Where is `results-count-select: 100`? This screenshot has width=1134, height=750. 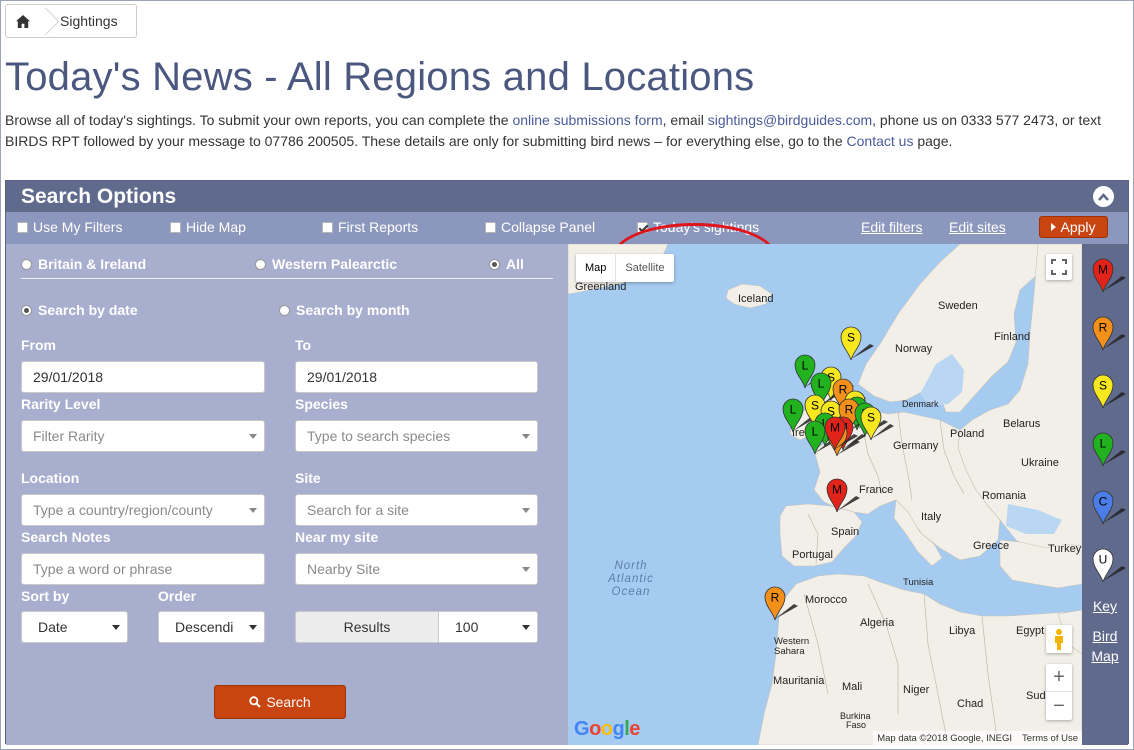
results-count-select: 100 is located at coordinates (488, 627).